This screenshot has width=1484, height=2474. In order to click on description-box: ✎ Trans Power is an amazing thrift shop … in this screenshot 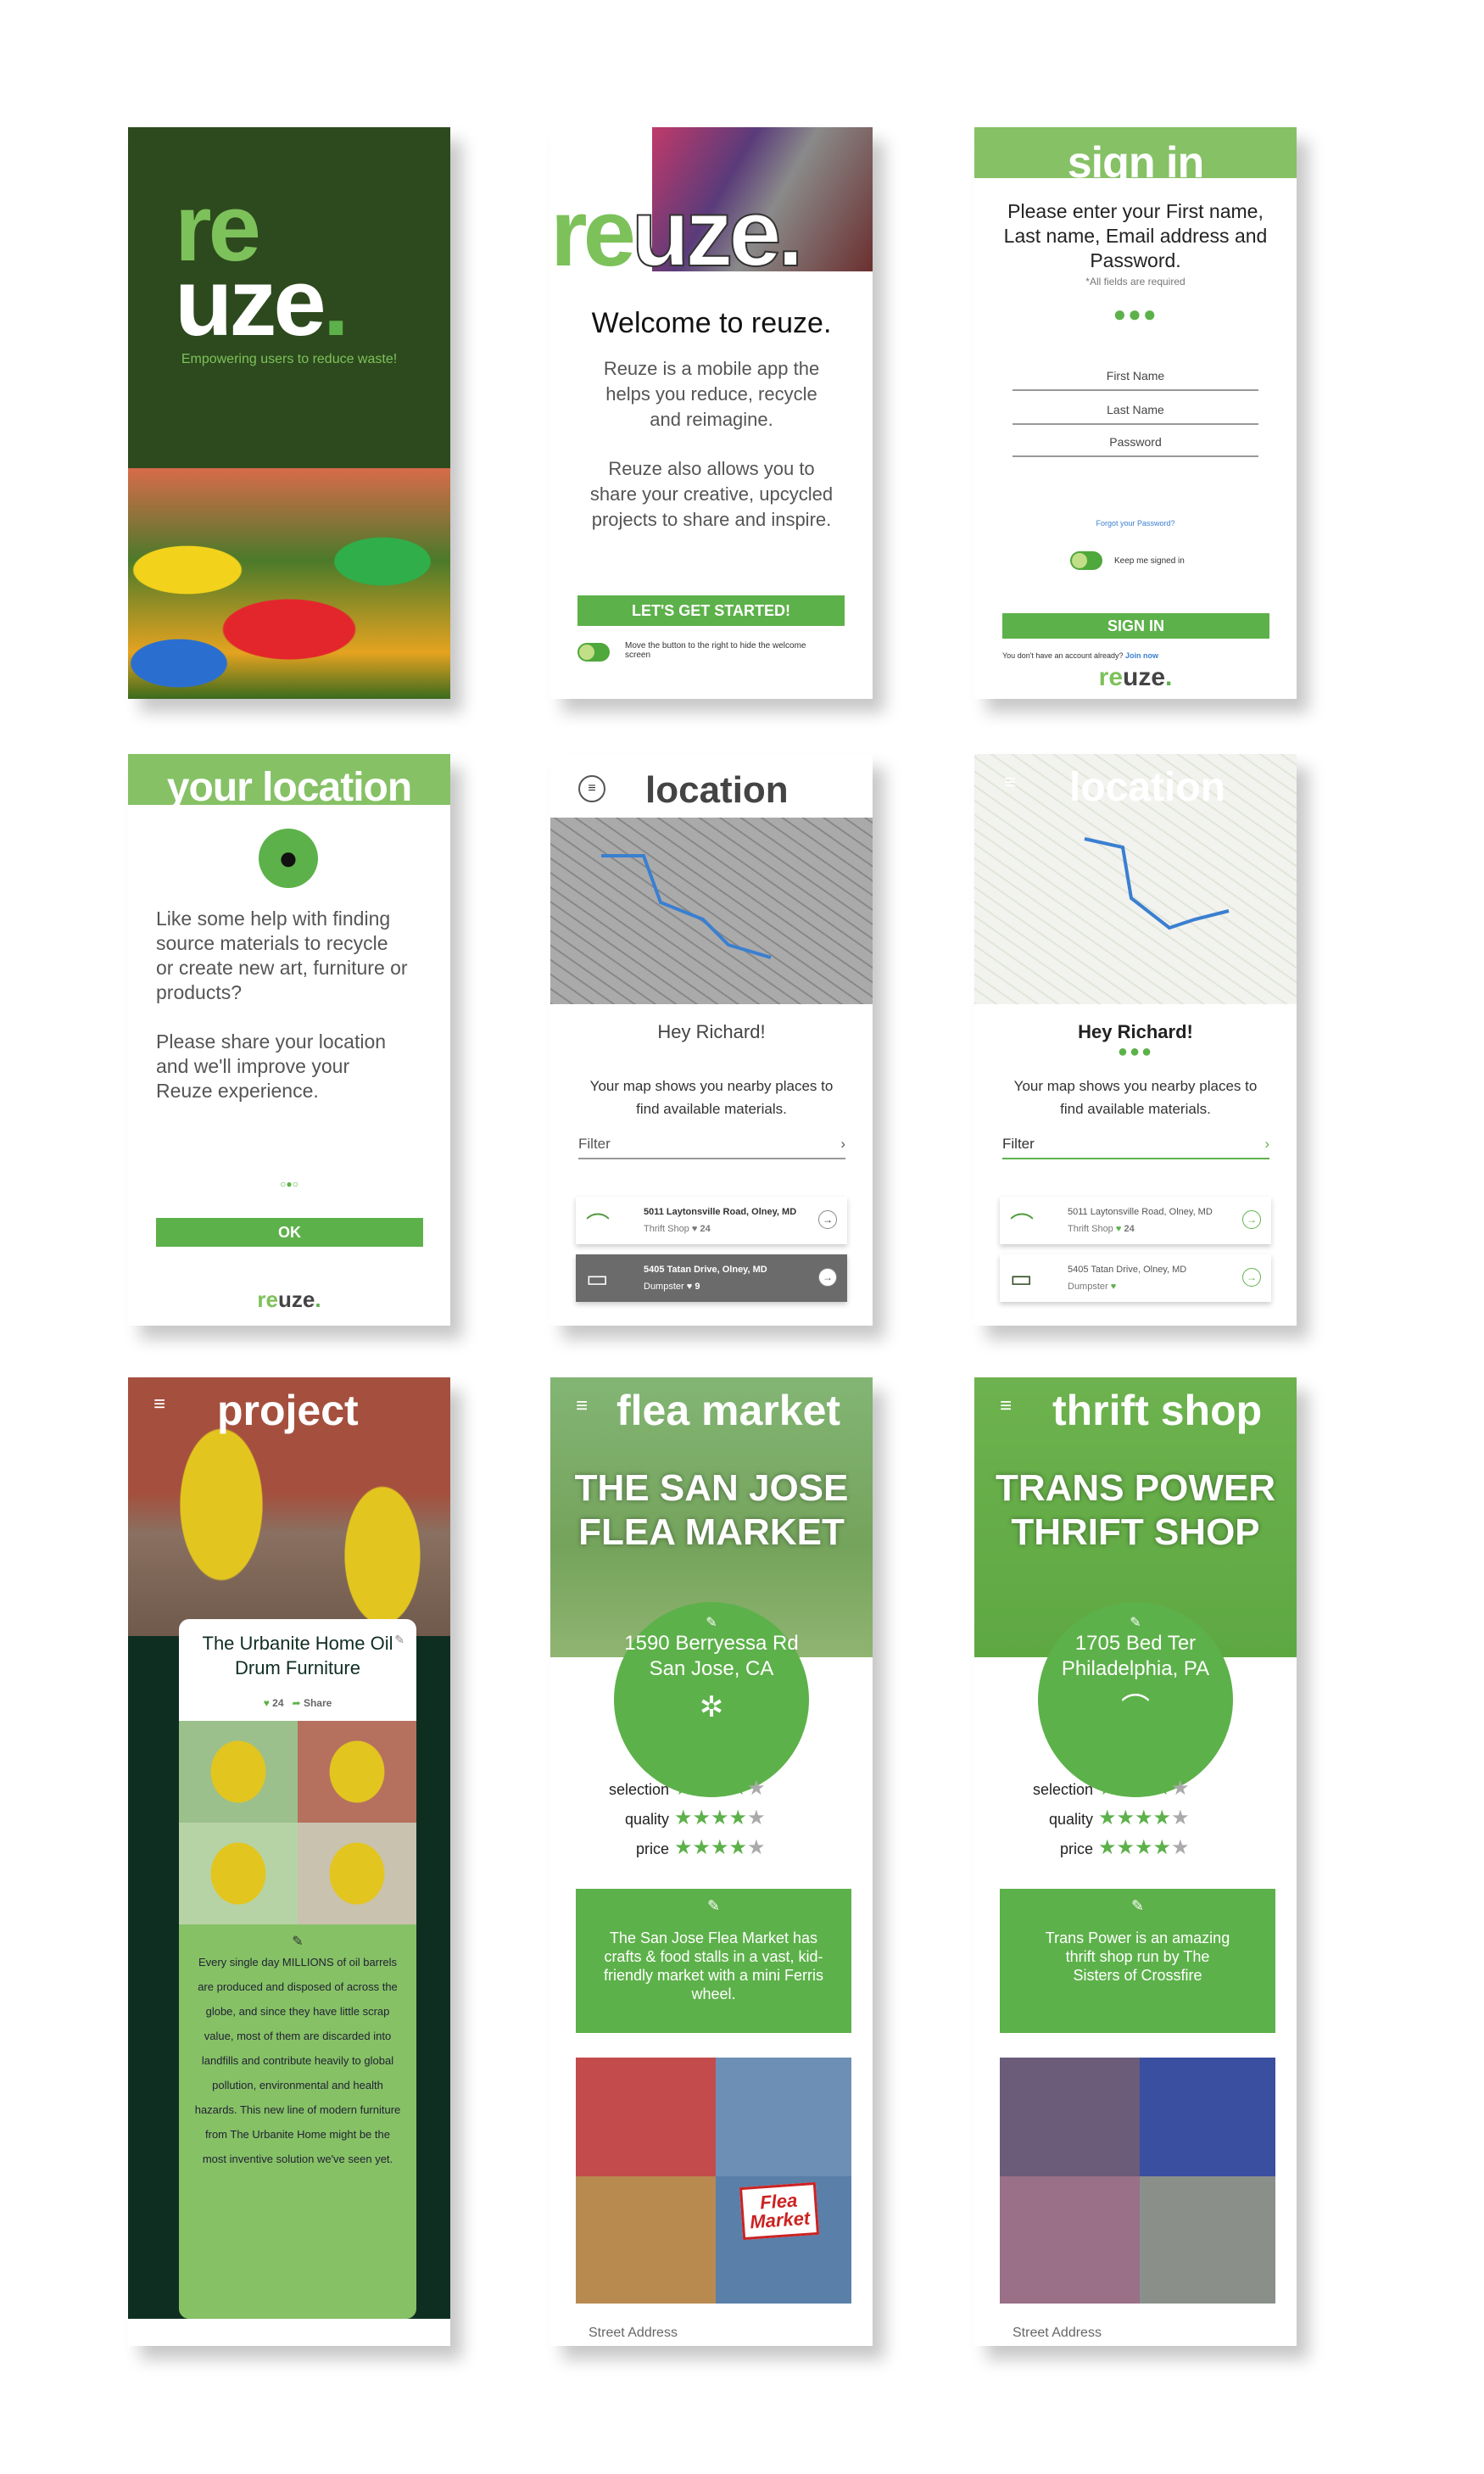, I will do `click(1137, 1961)`.